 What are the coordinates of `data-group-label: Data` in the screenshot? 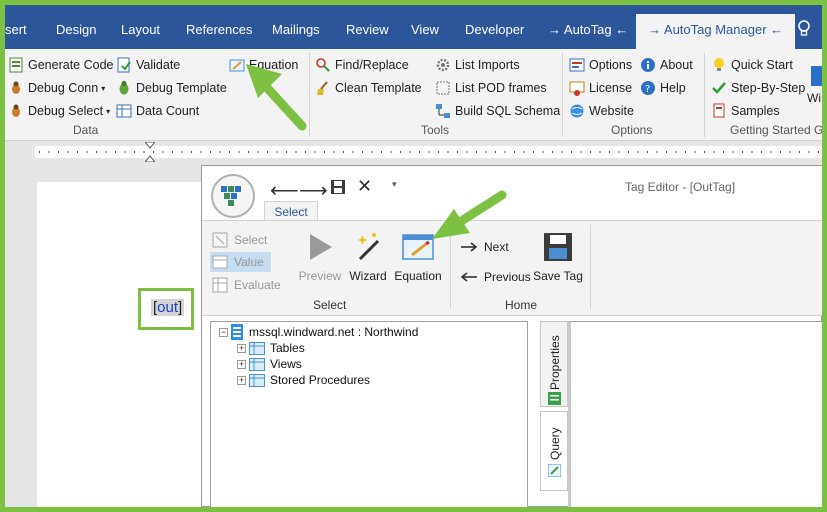 It's located at (86, 130).